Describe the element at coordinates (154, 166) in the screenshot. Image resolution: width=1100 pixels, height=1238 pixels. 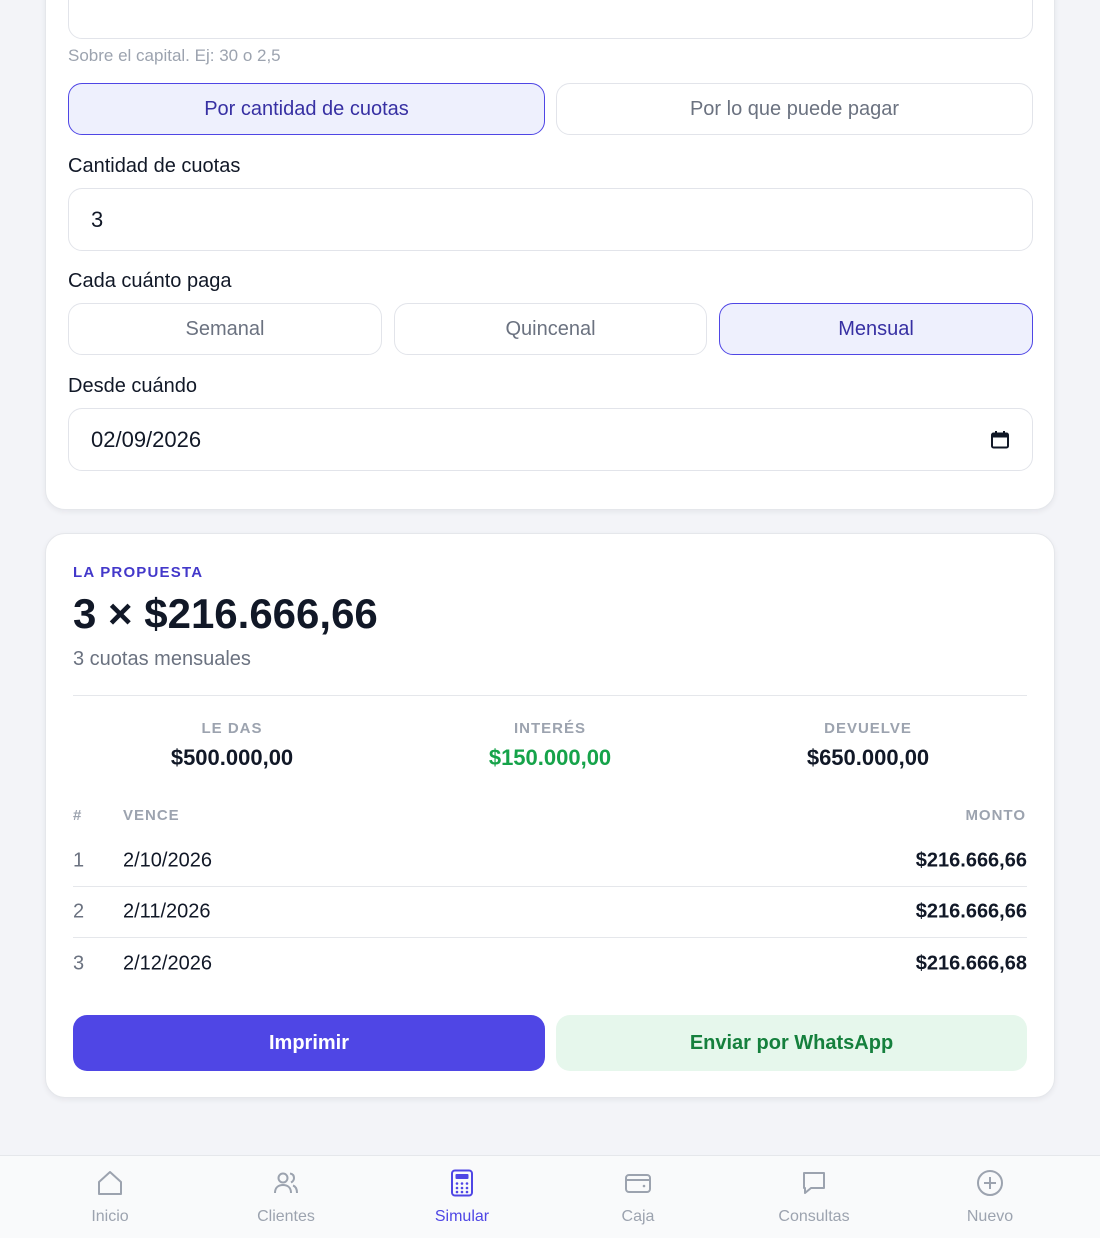
I see `installments-label: Cantidad de cuotas` at that location.